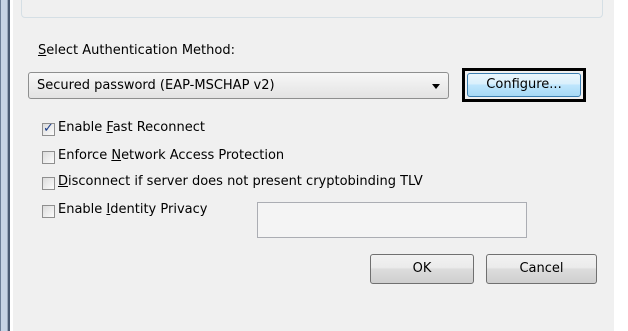 This screenshot has width=628, height=331. Describe the element at coordinates (63, 181) in the screenshot. I see `cryptobinding-hotkey: D` at that location.